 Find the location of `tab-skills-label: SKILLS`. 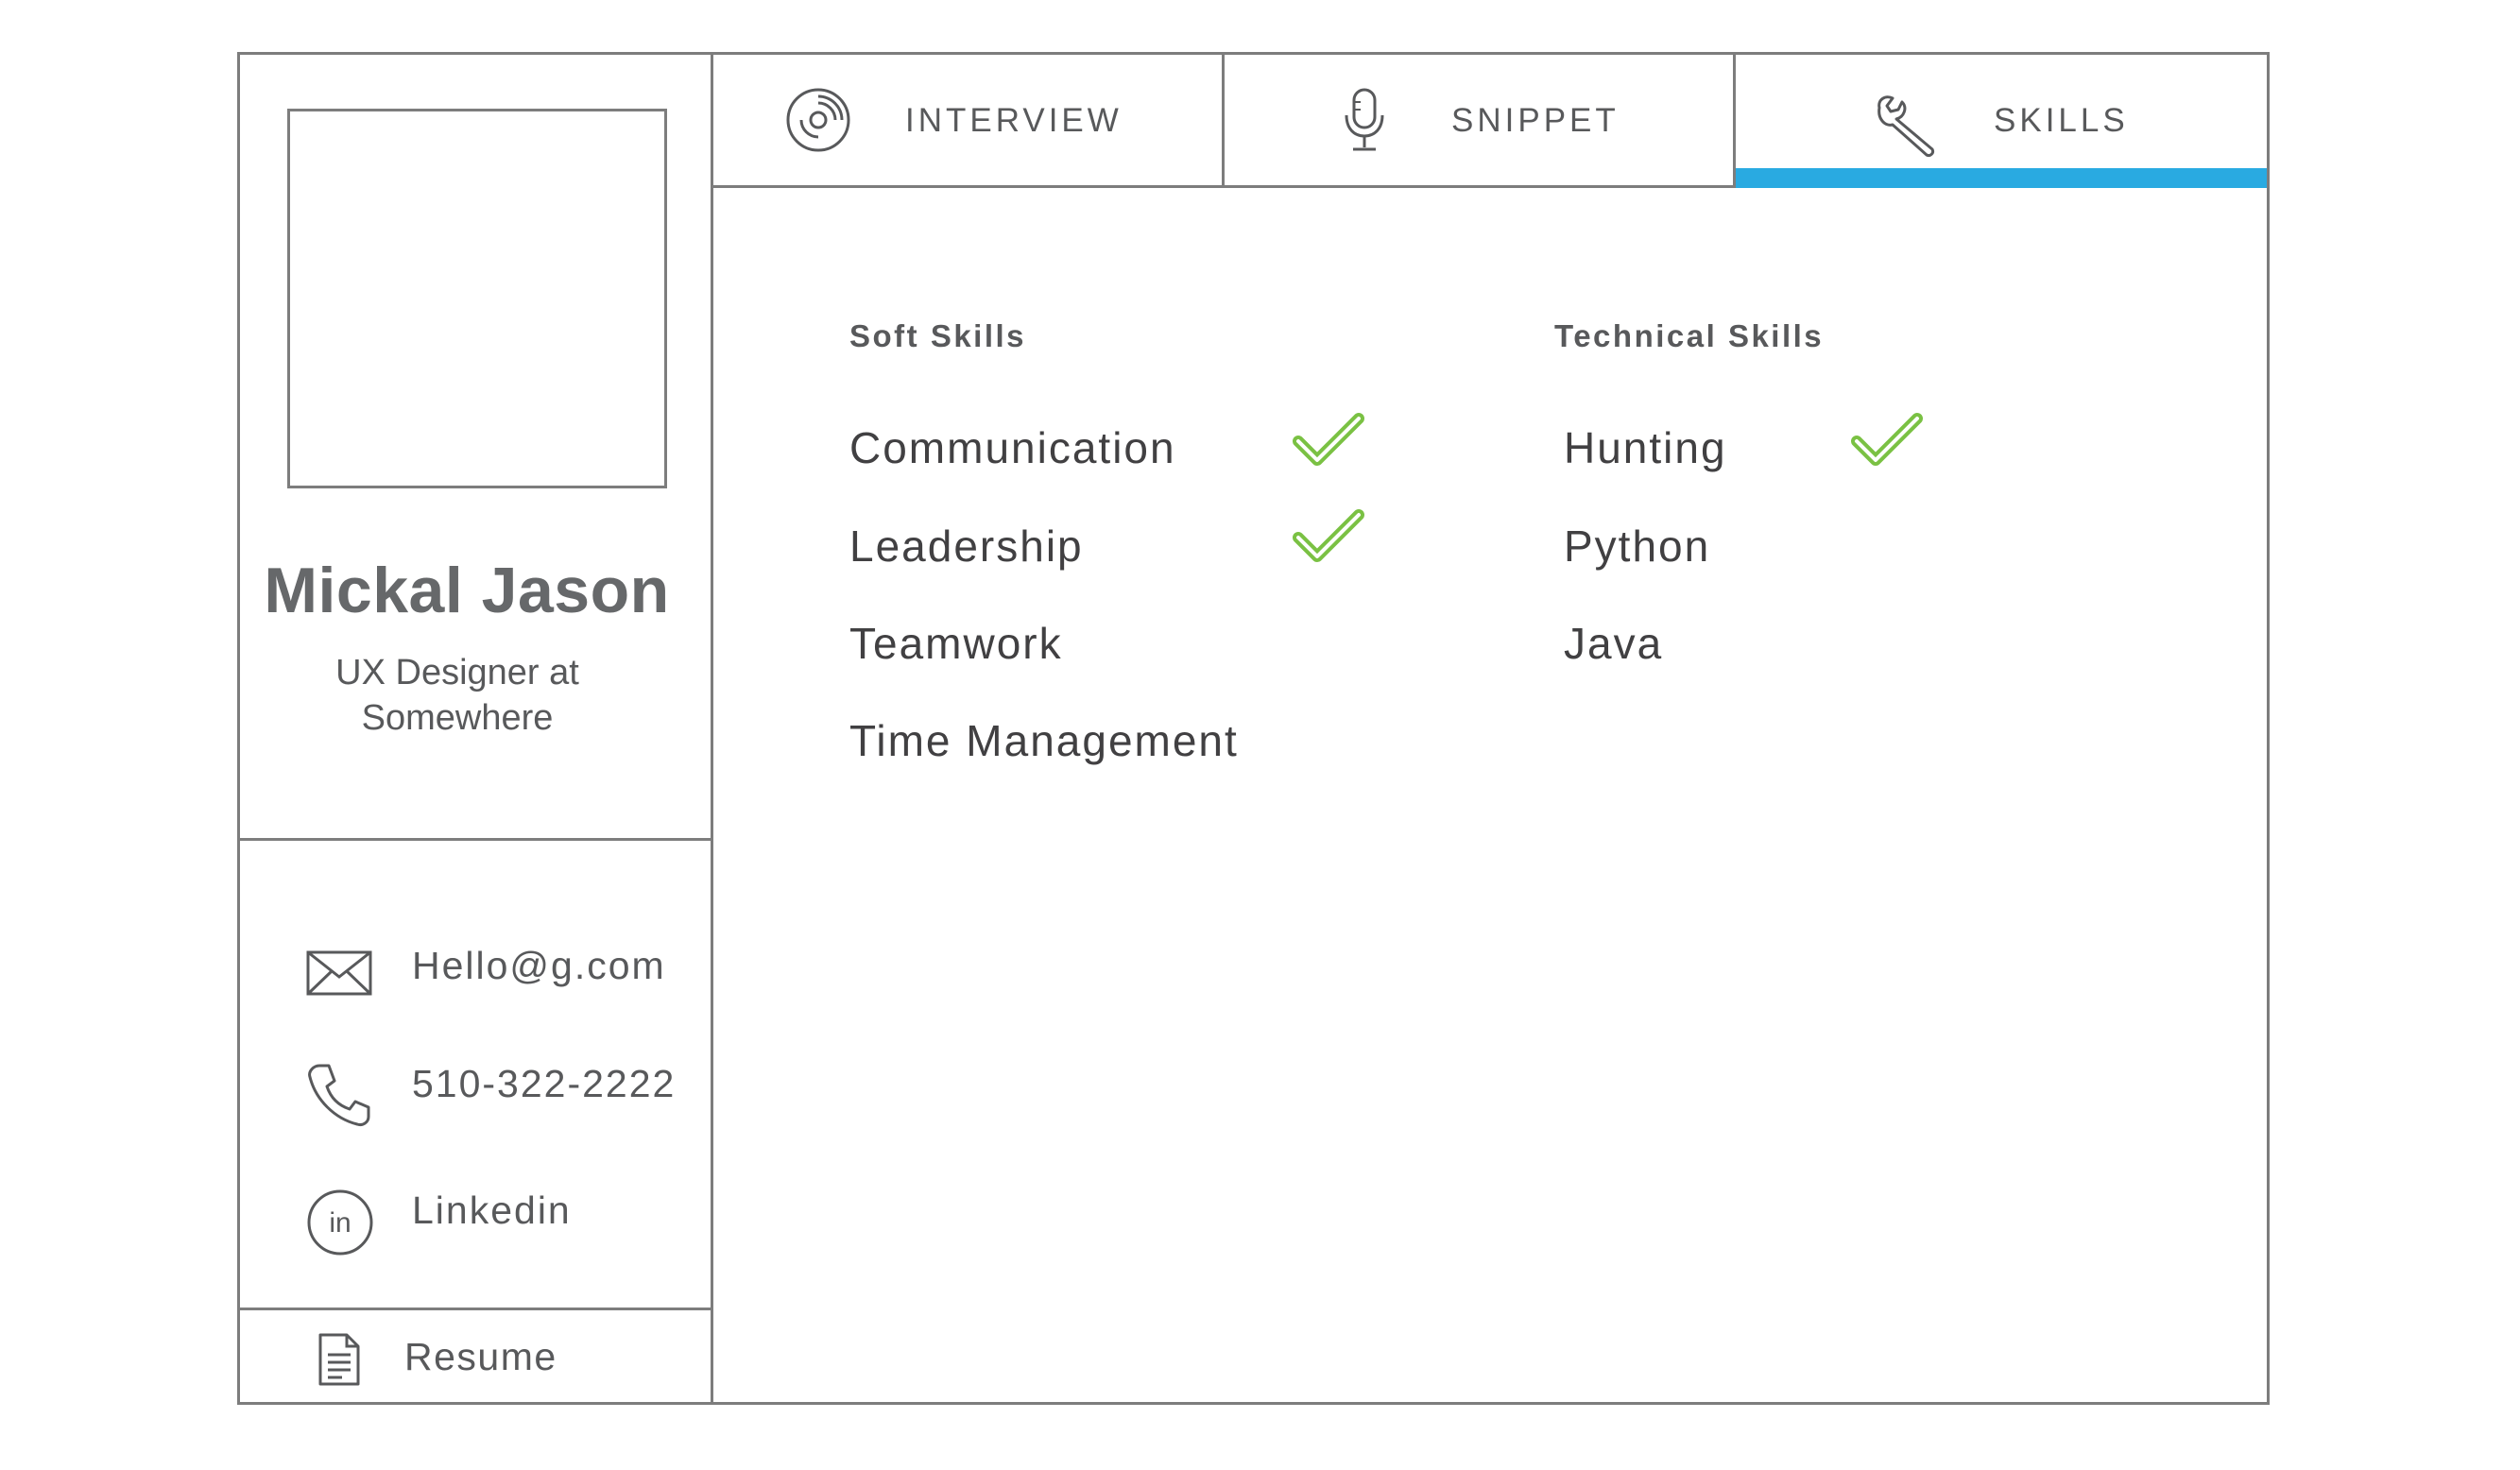

tab-skills-label: SKILLS is located at coordinates (2061, 121).